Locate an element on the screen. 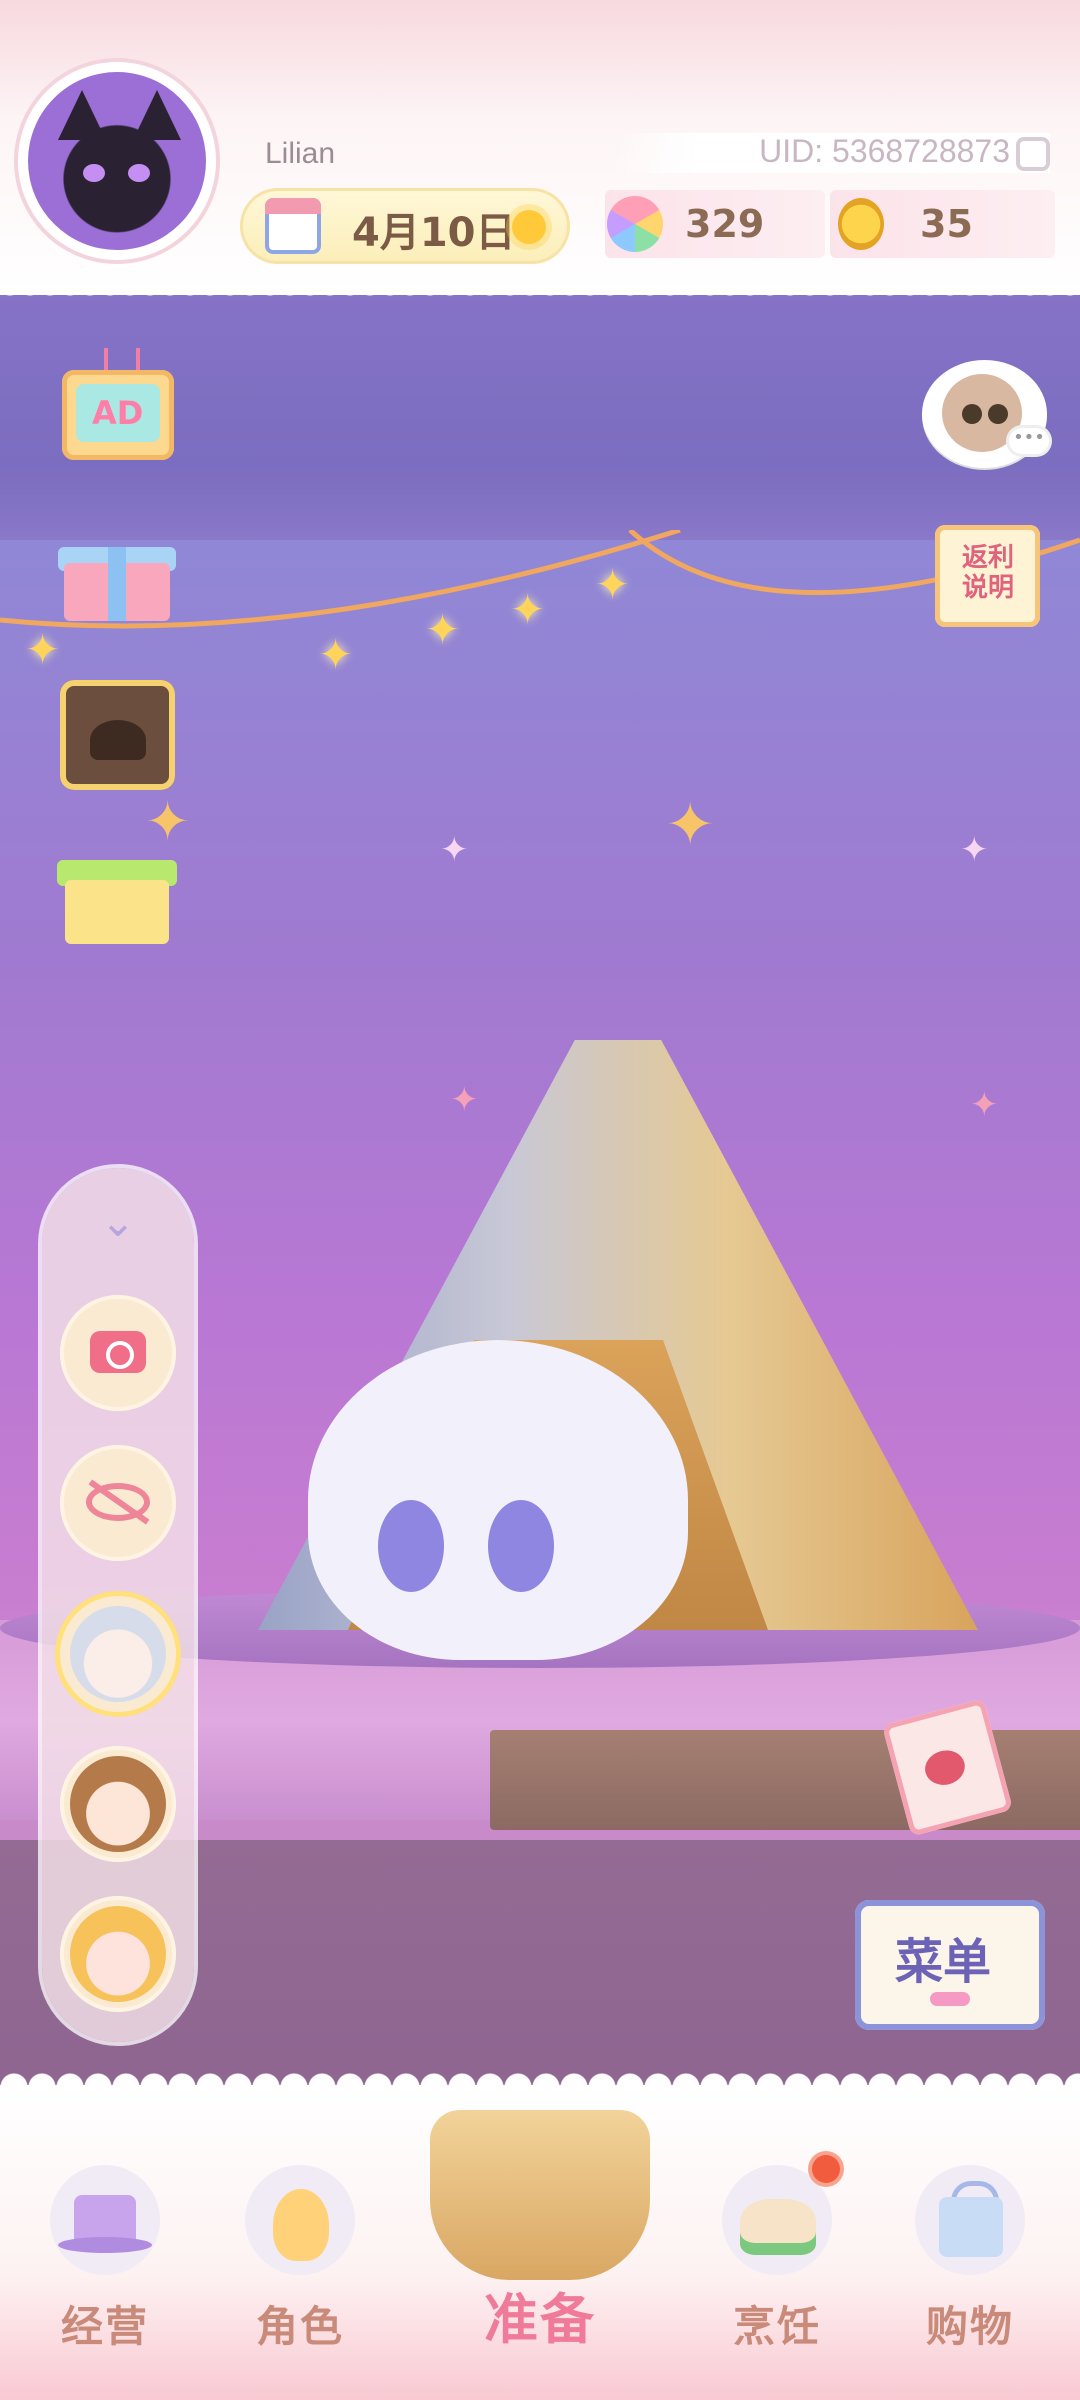 This screenshot has height=2400, width=1080. raccoon-treasure-button is located at coordinates (117, 735).